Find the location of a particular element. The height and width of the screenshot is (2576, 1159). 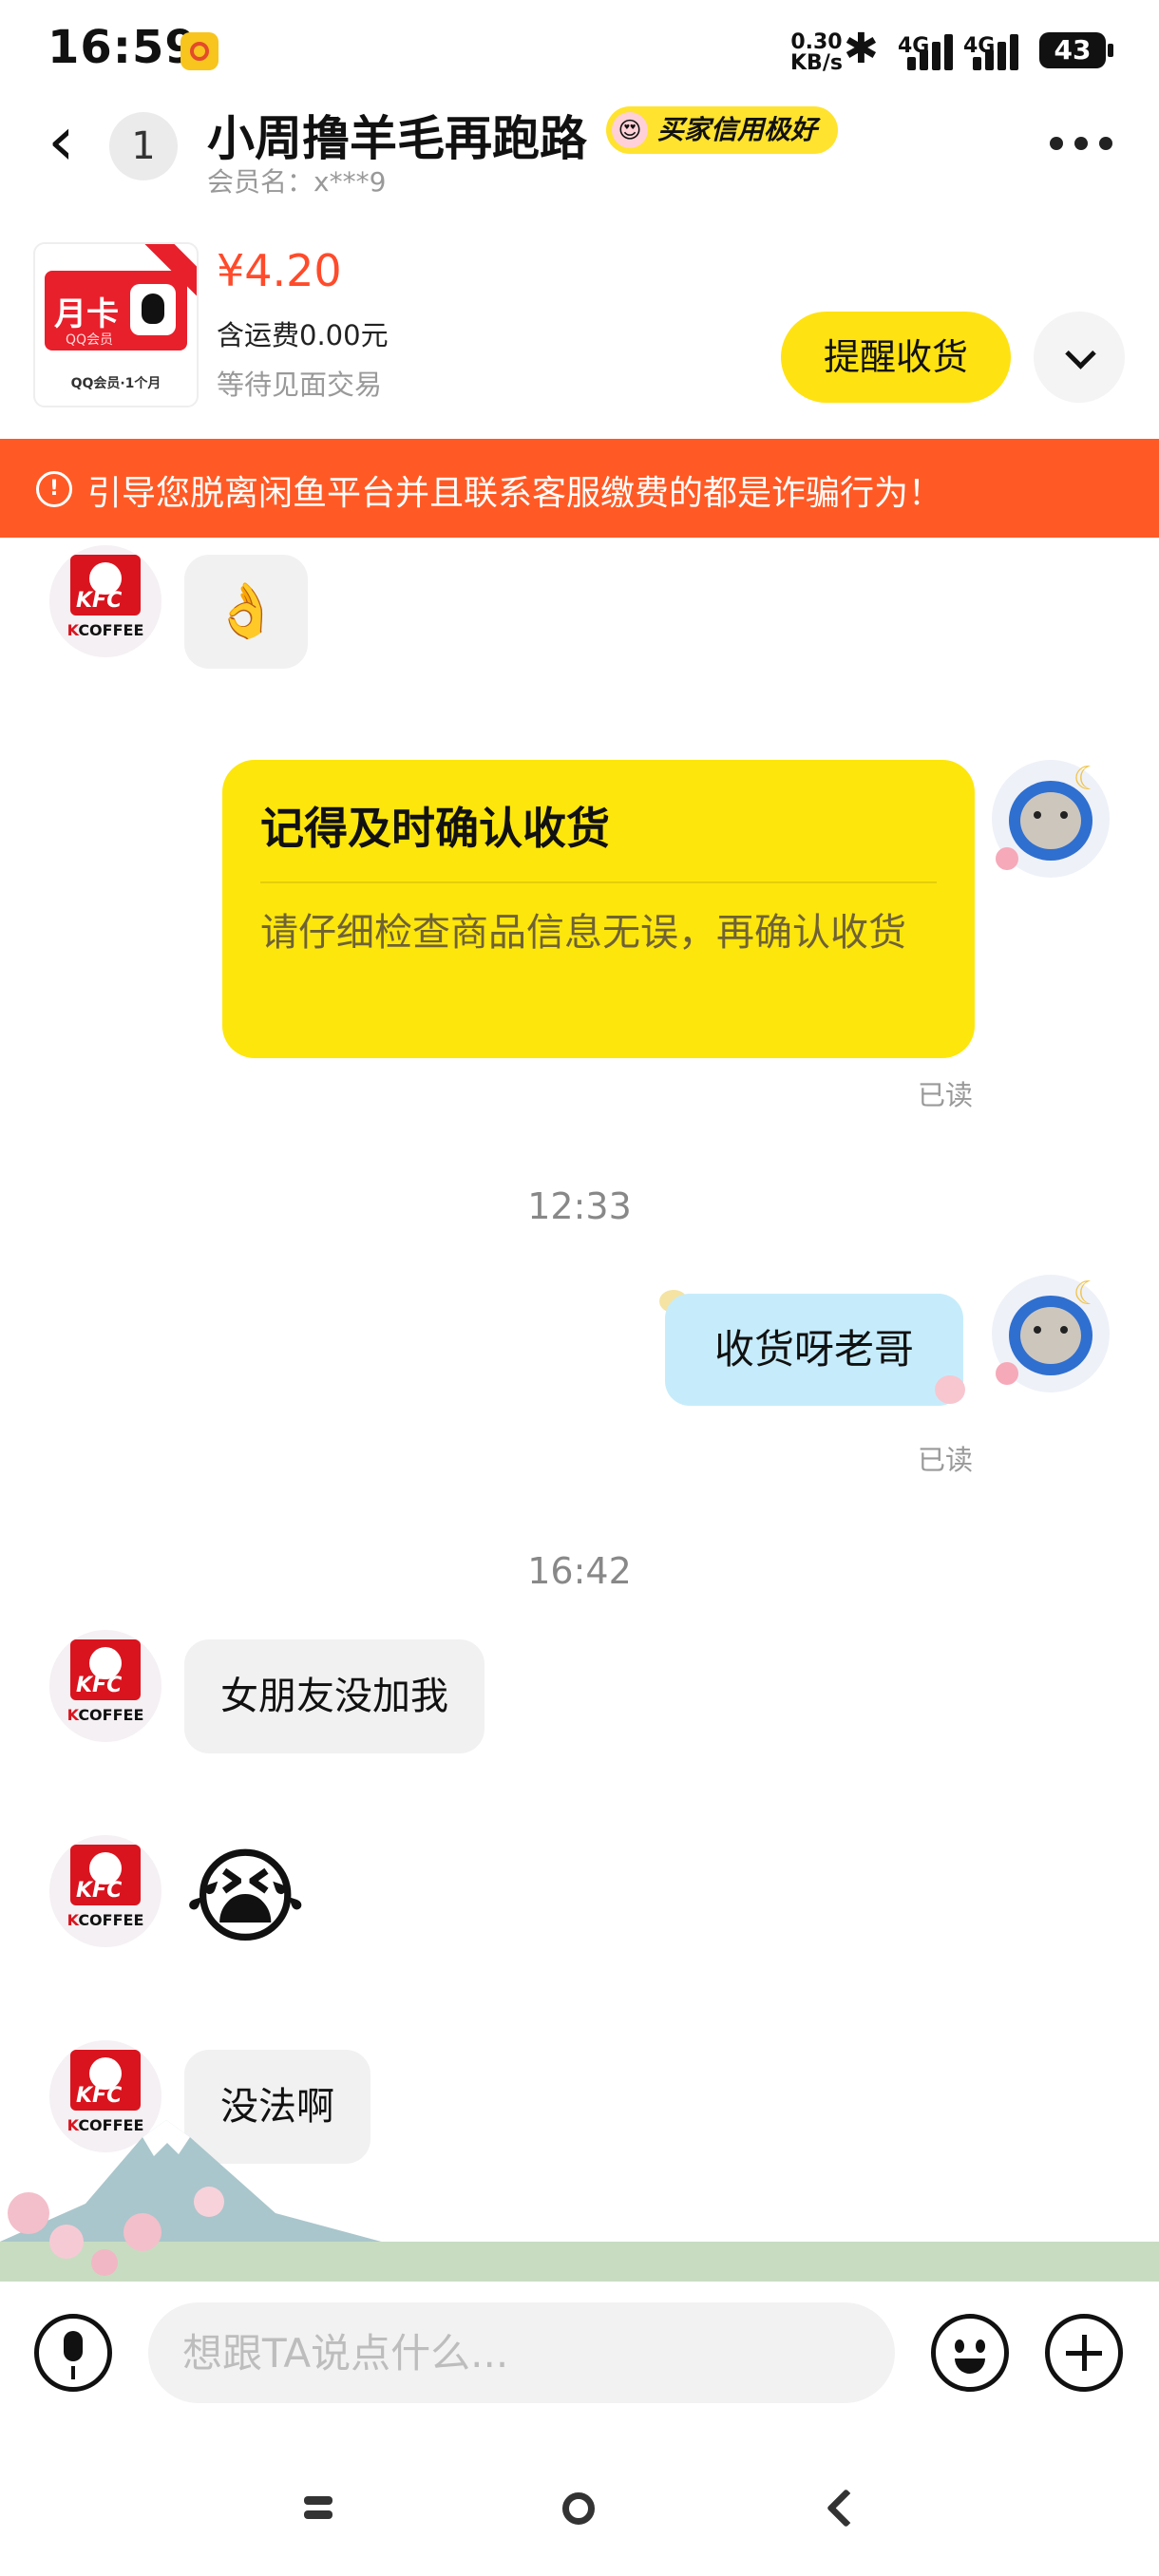

confirm-receipt-card: 记得及时确认收货 请仔细检查商品信息无误，再确认收货 is located at coordinates (598, 909).